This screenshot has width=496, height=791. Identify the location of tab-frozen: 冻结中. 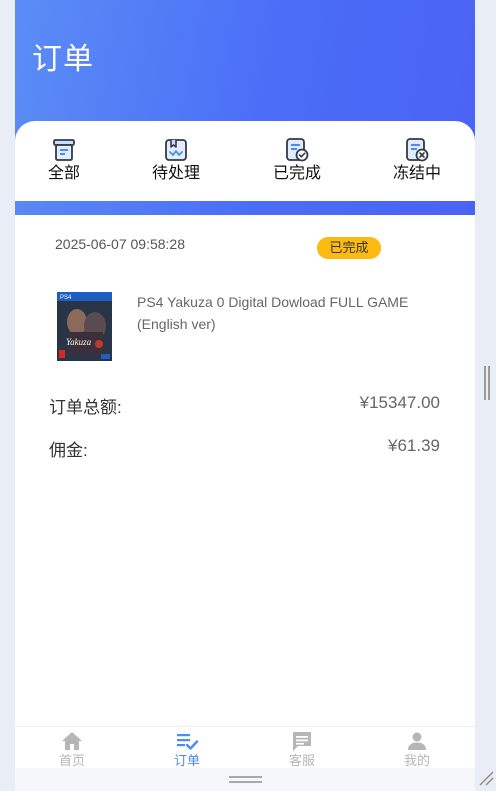
(417, 162).